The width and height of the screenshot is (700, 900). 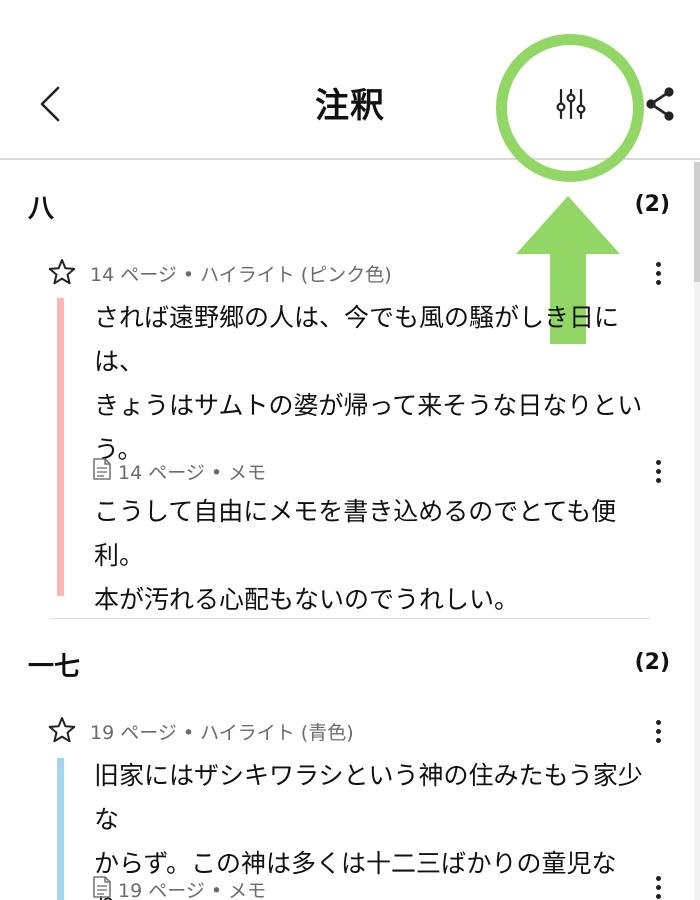 What do you see at coordinates (192, 473) in the screenshot?
I see `memo-meta: 14 ページ • メモ` at bounding box center [192, 473].